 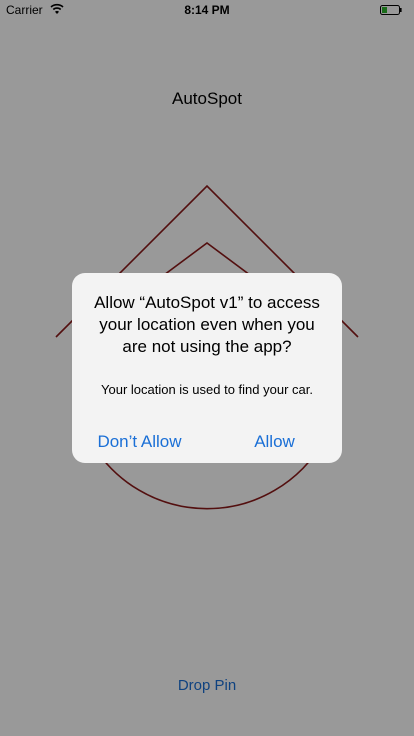 I want to click on alert-button-row: Don’t Allow Allow, so click(x=207, y=442).